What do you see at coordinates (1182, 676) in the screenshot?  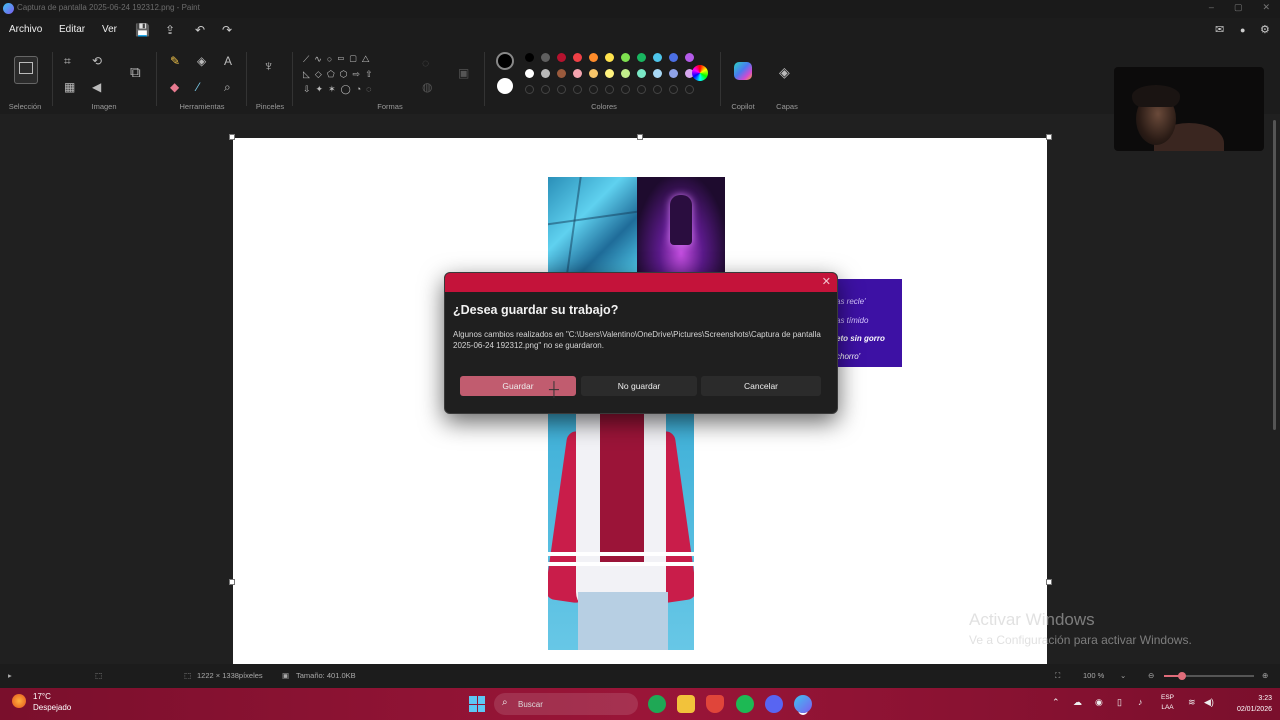 I see `zoom-slider-knob` at bounding box center [1182, 676].